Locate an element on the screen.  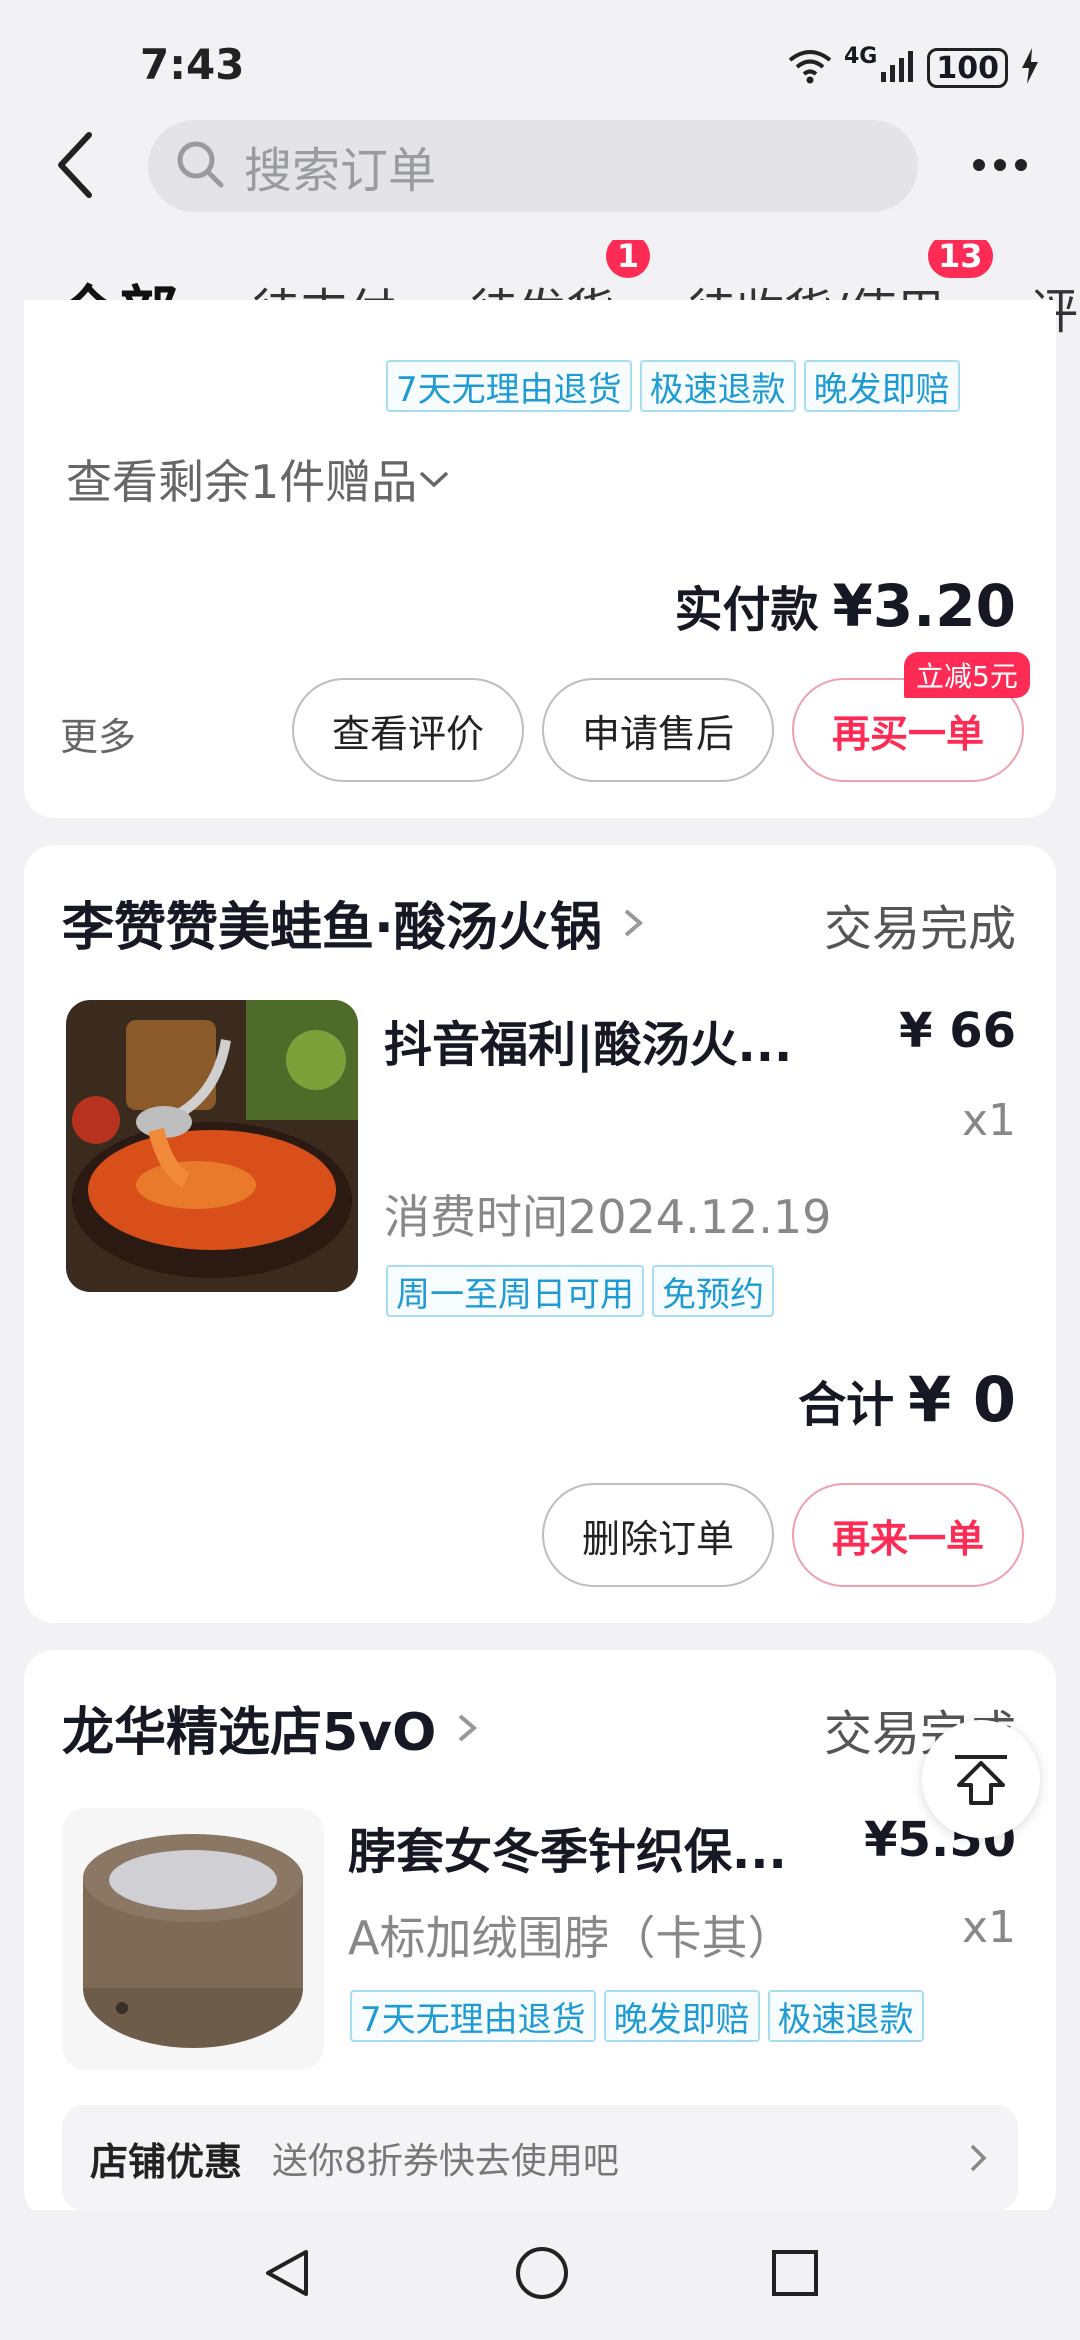
paid-amount: ¥3.20 is located at coordinates (924, 606).